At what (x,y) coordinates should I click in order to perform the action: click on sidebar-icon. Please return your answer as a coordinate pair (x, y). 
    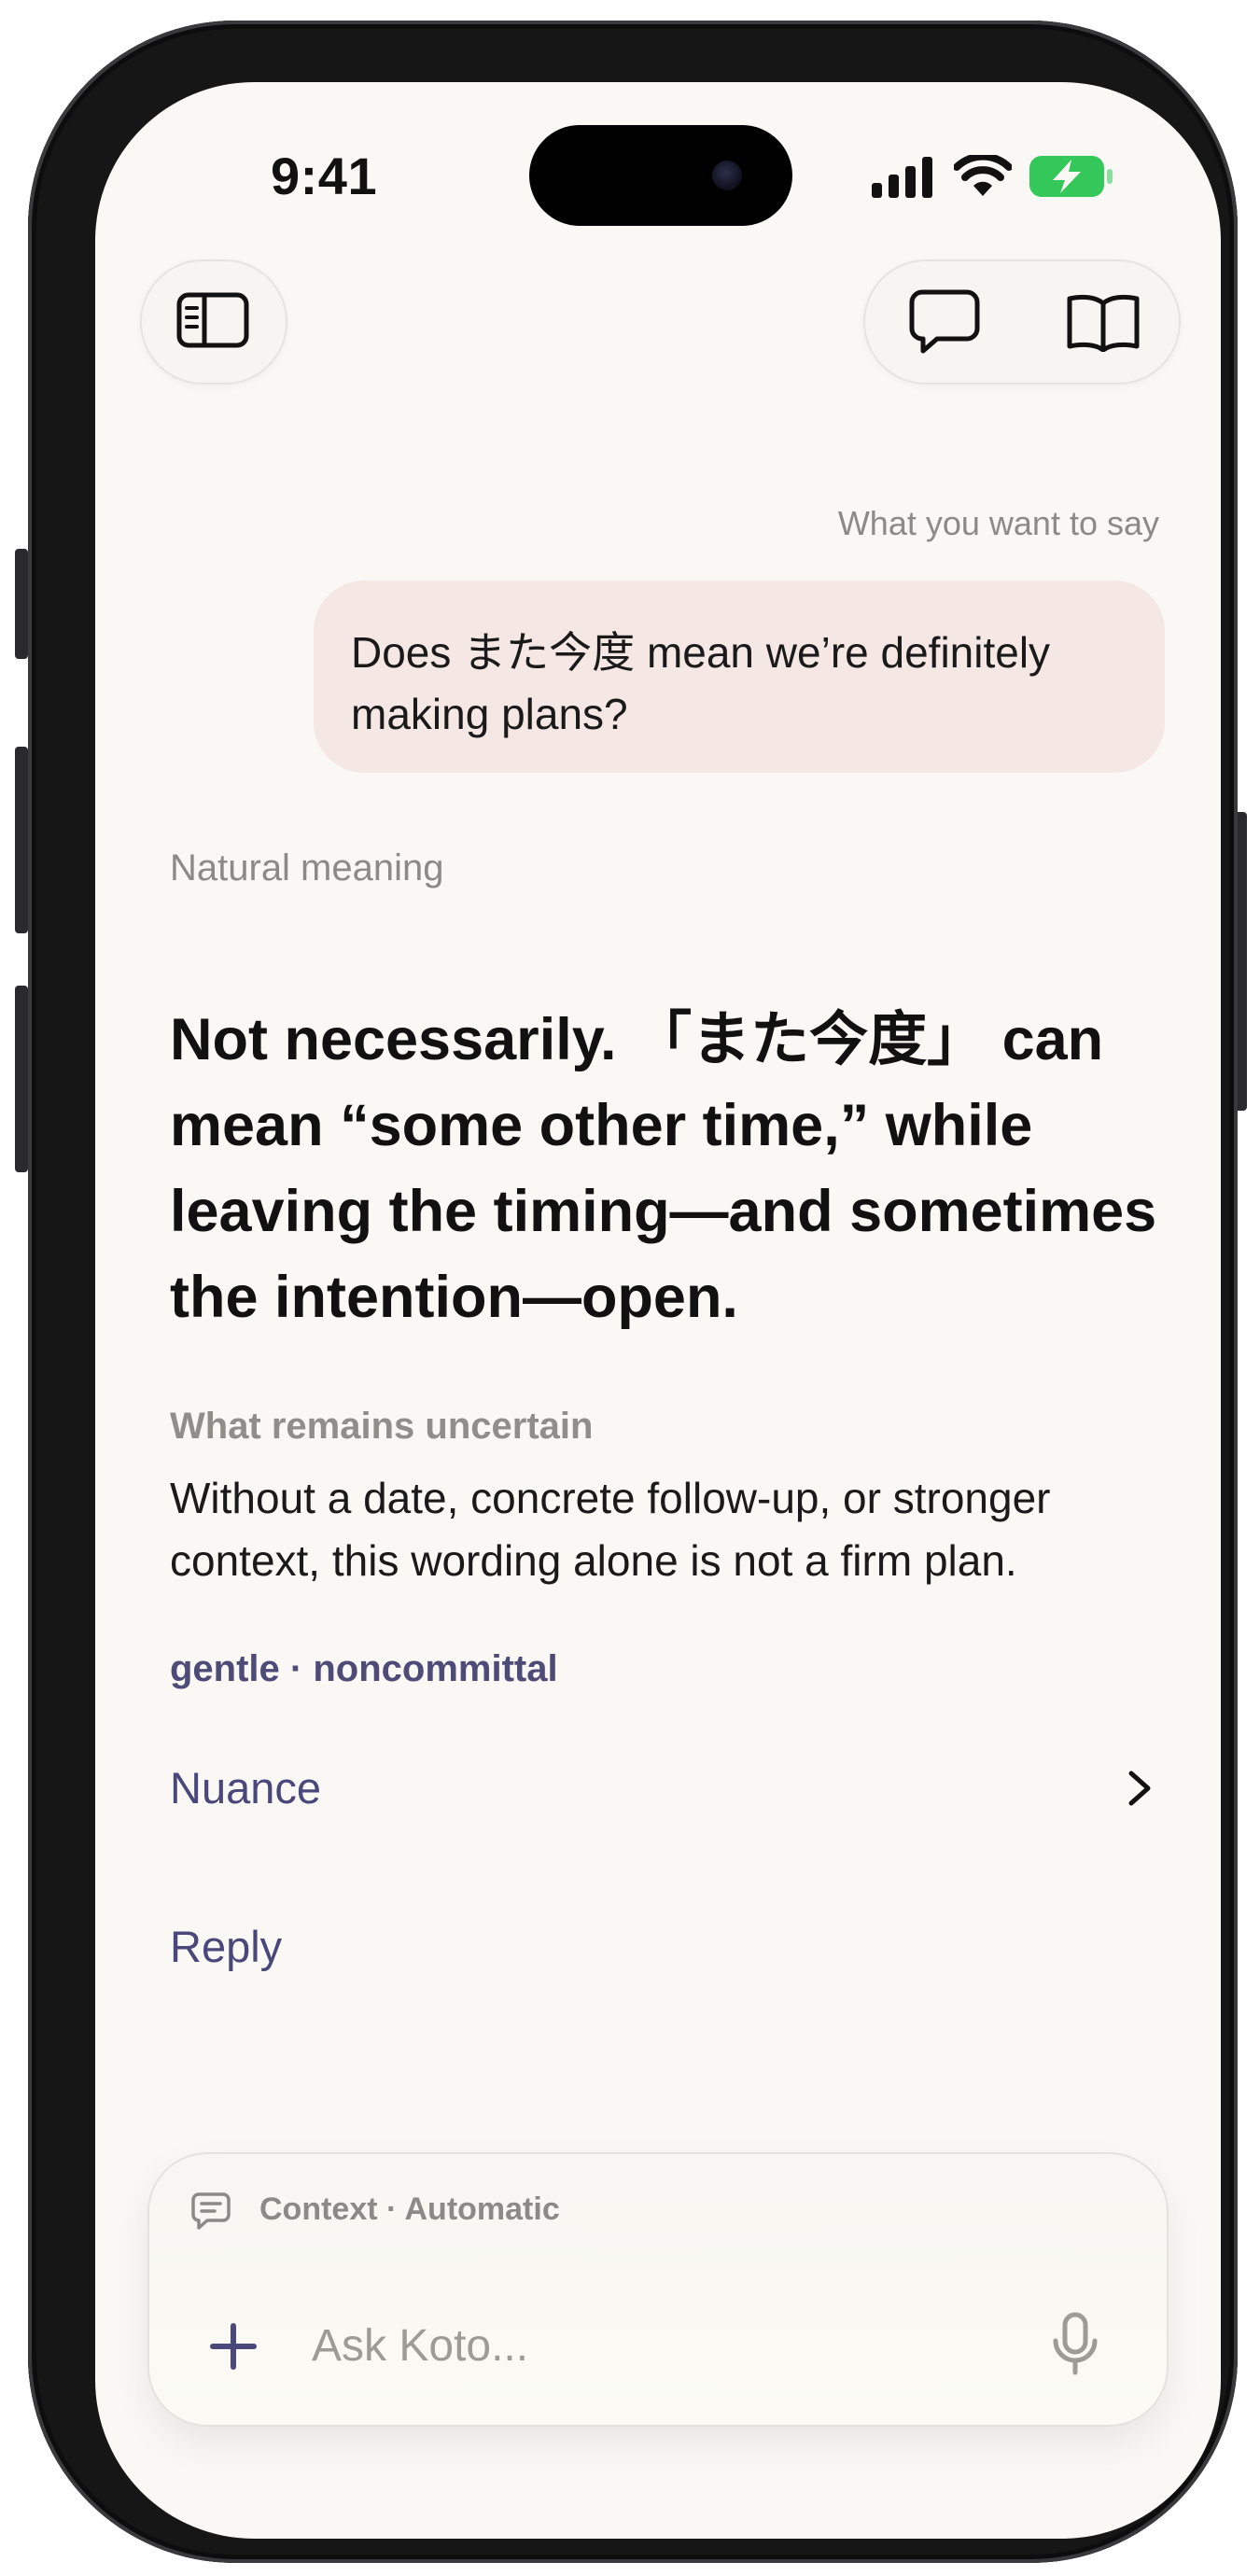
    Looking at the image, I should click on (212, 320).